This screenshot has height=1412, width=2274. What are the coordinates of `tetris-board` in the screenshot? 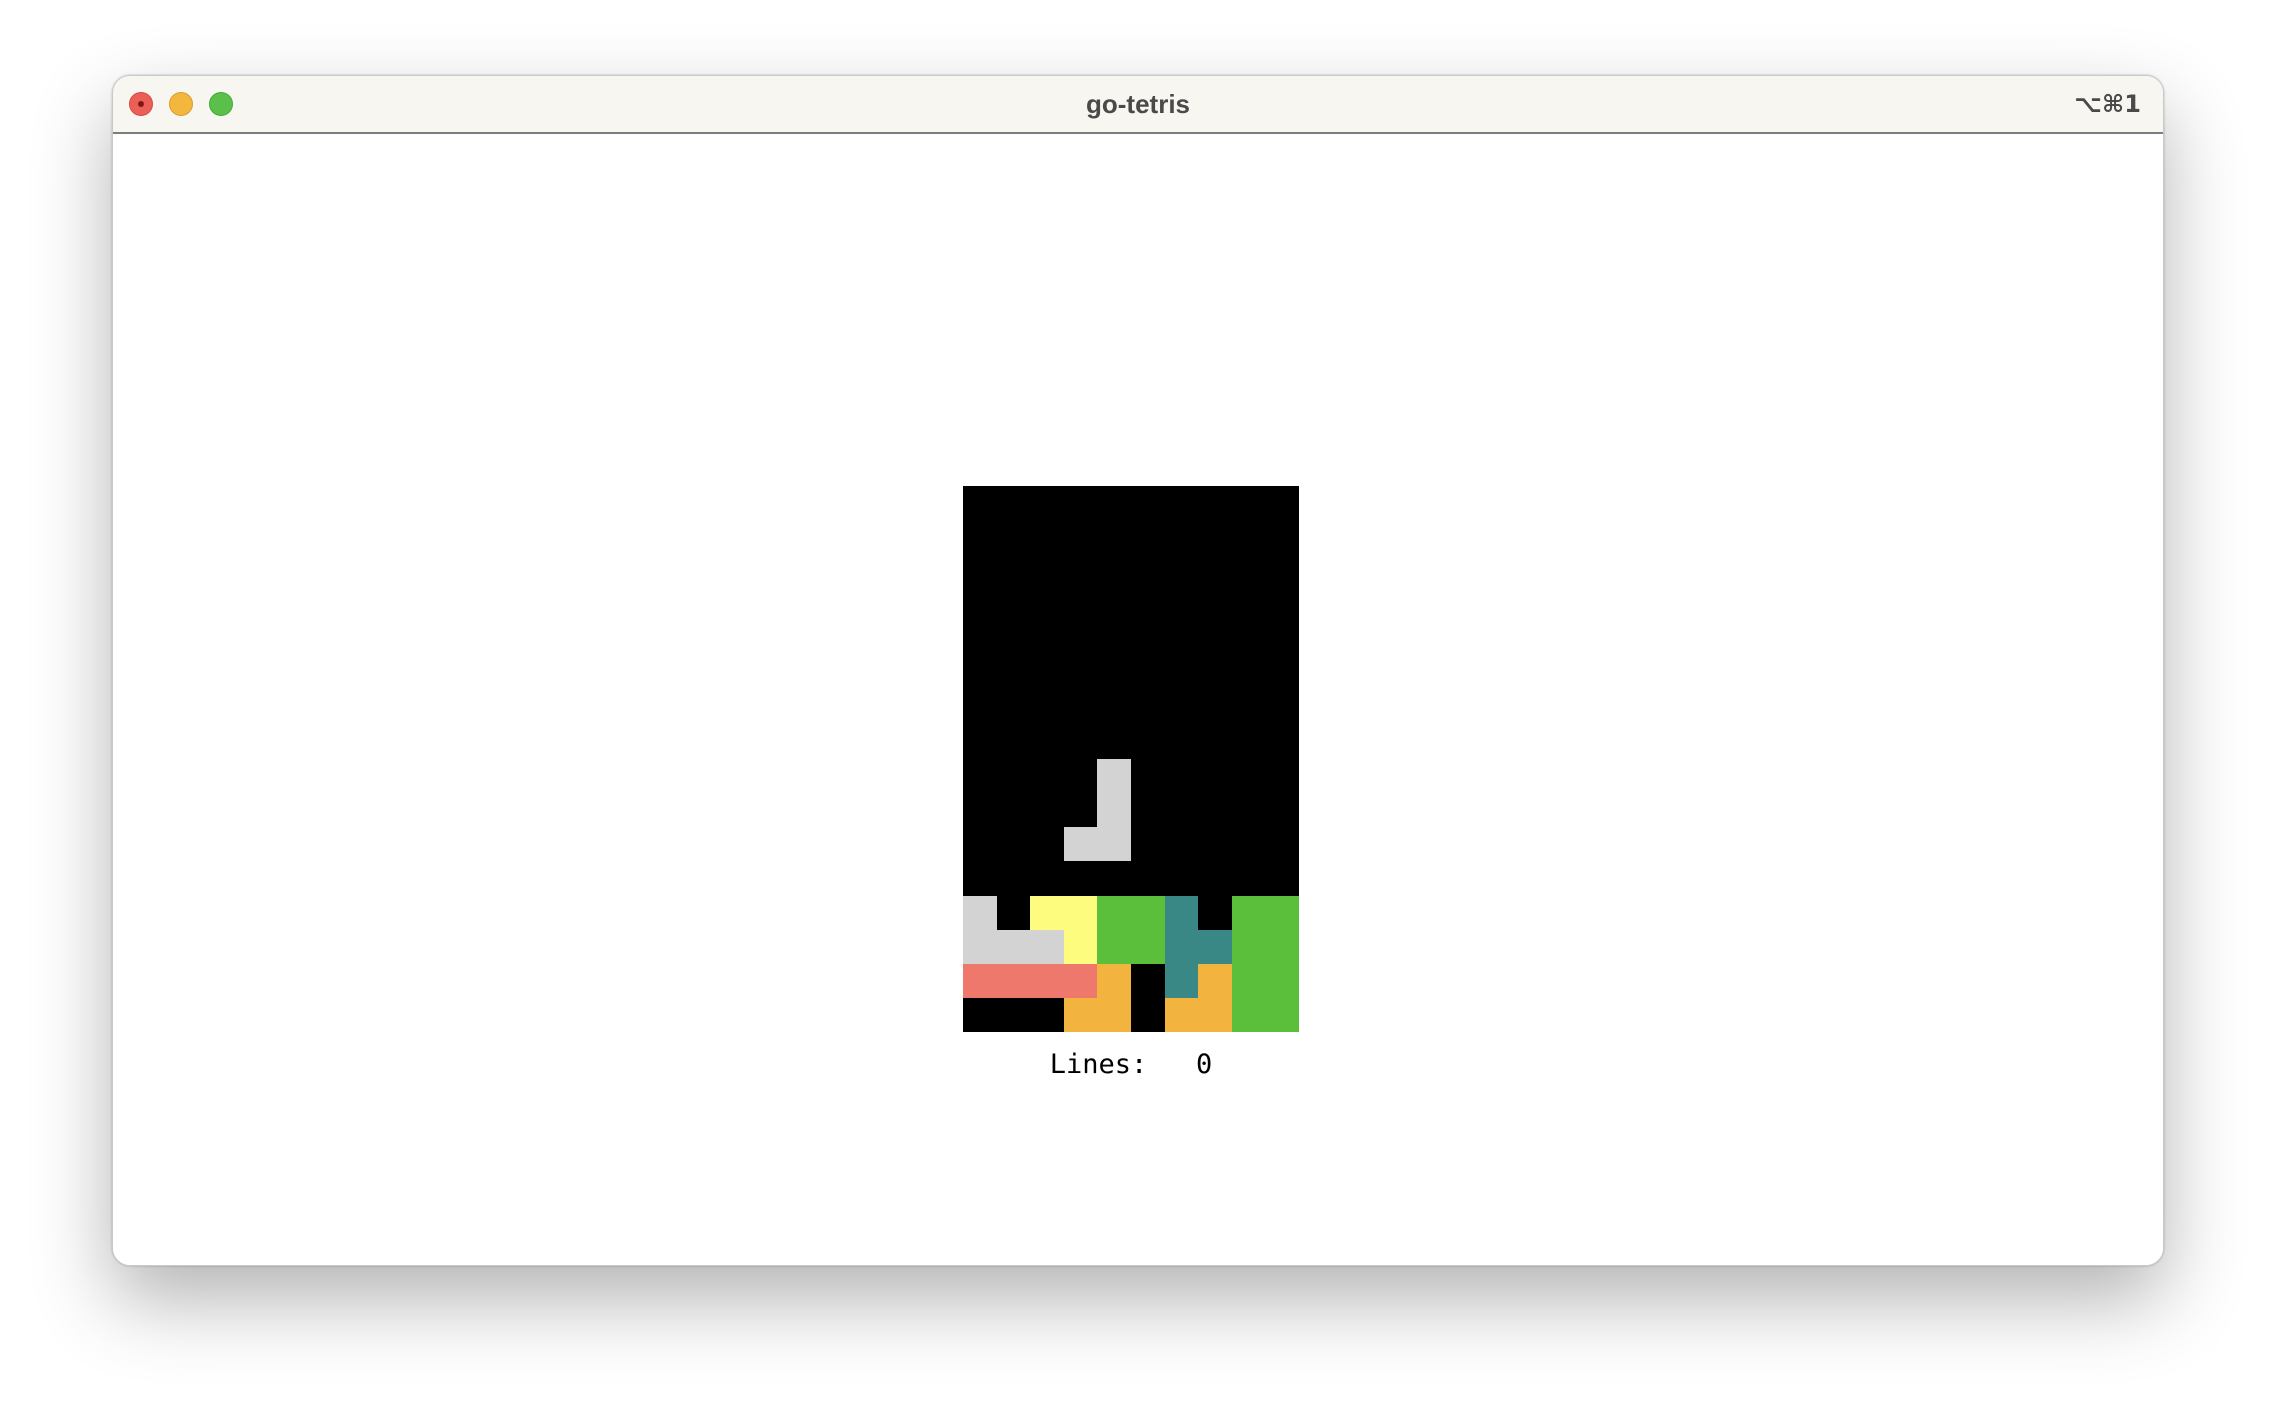 It's located at (1131, 759).